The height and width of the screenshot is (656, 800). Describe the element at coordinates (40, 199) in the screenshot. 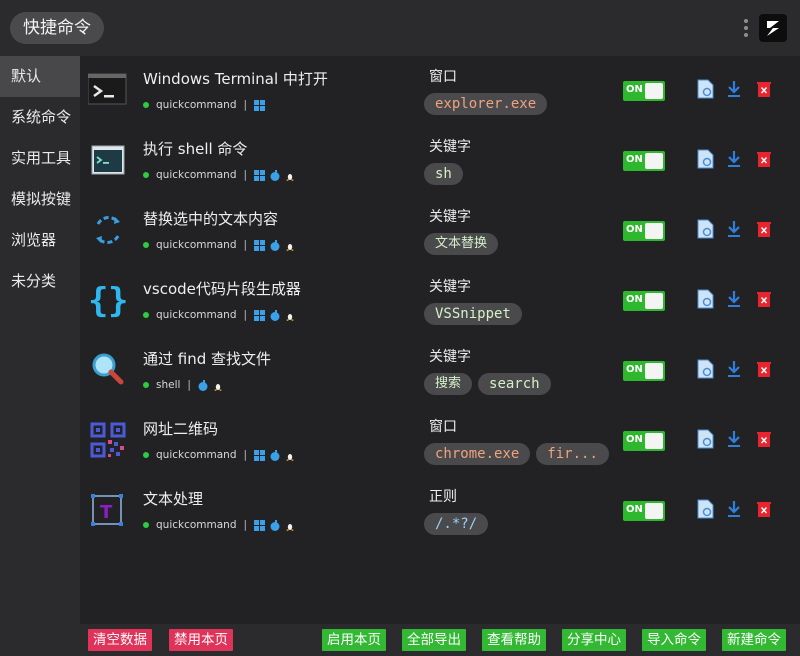

I see `sidebar-item-keys: 模拟按键` at that location.